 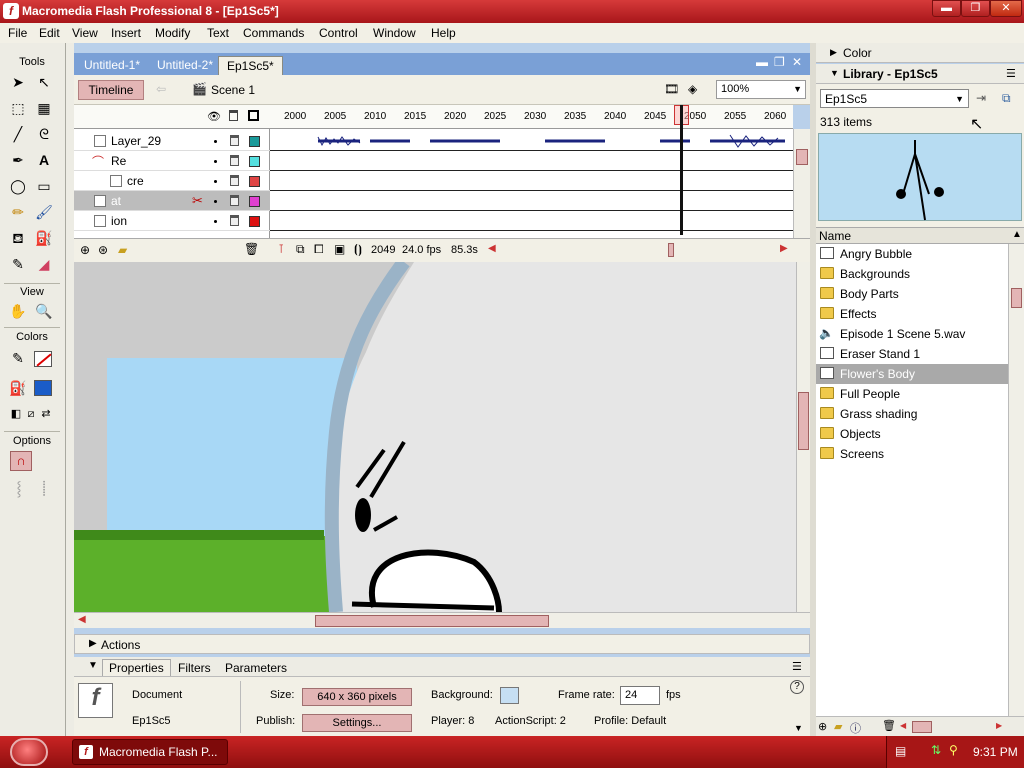 What do you see at coordinates (953, 750) in the screenshot?
I see `search-icon: ⚲` at bounding box center [953, 750].